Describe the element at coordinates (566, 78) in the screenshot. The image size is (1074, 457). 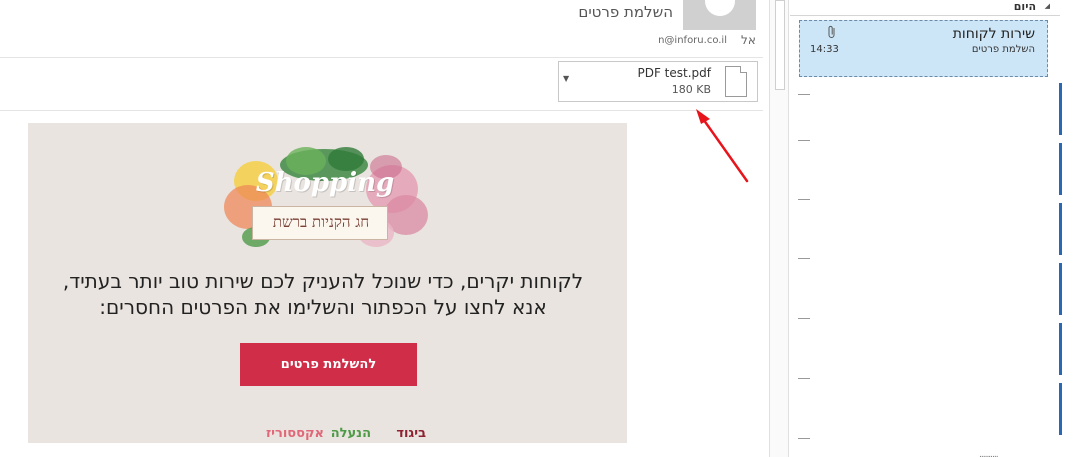
I see `caret-down-icon: ▼` at that location.